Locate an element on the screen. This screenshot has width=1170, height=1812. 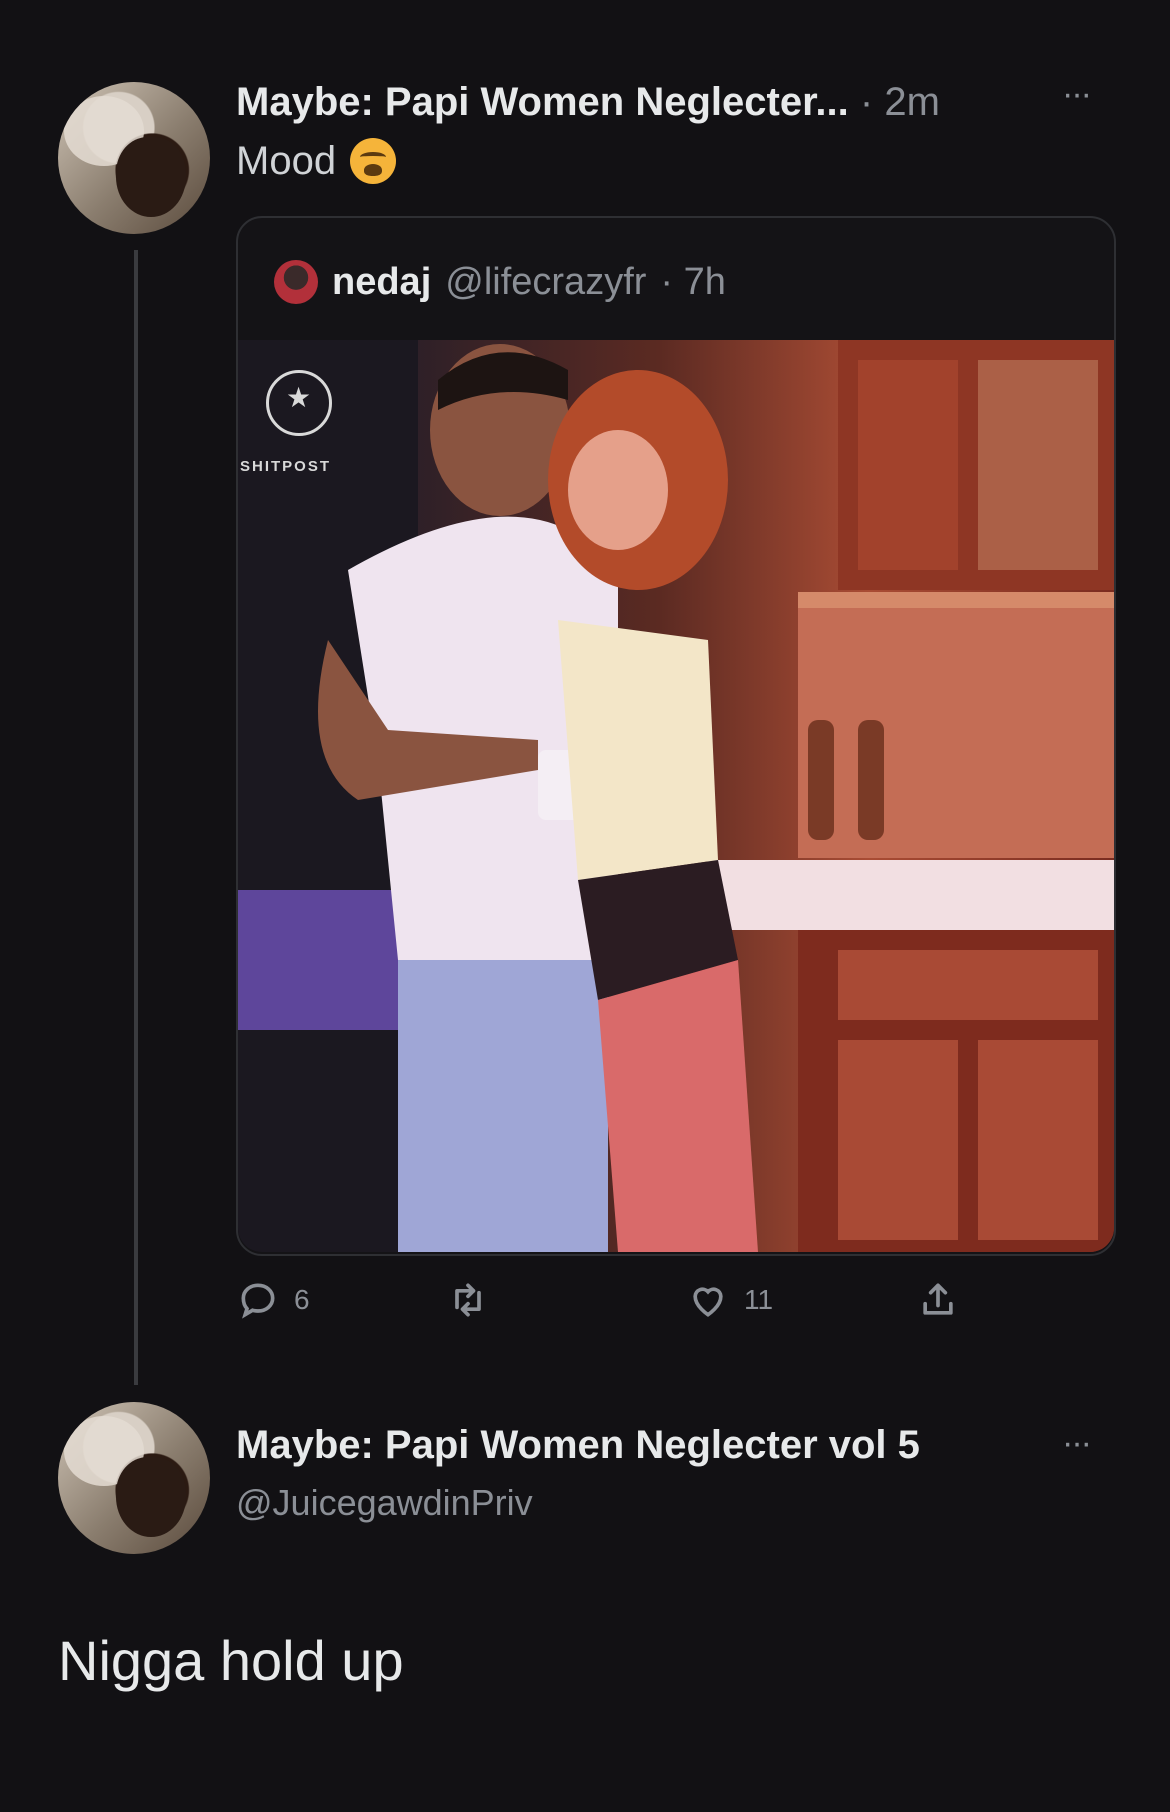
tweet-text: Mood is located at coordinates (316, 161).